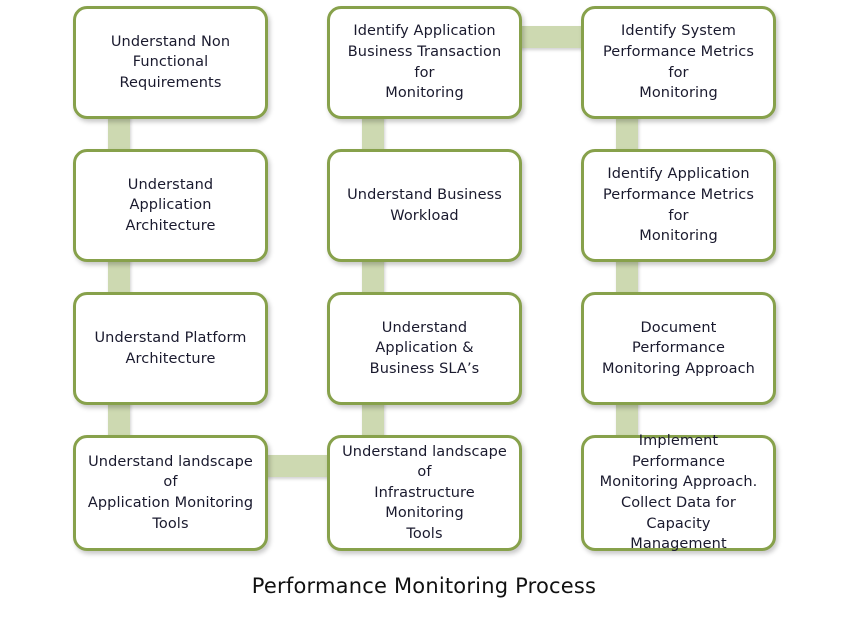 This screenshot has width=848, height=621. I want to click on node-label: Understand Non Functional Requirements, so click(170, 62).